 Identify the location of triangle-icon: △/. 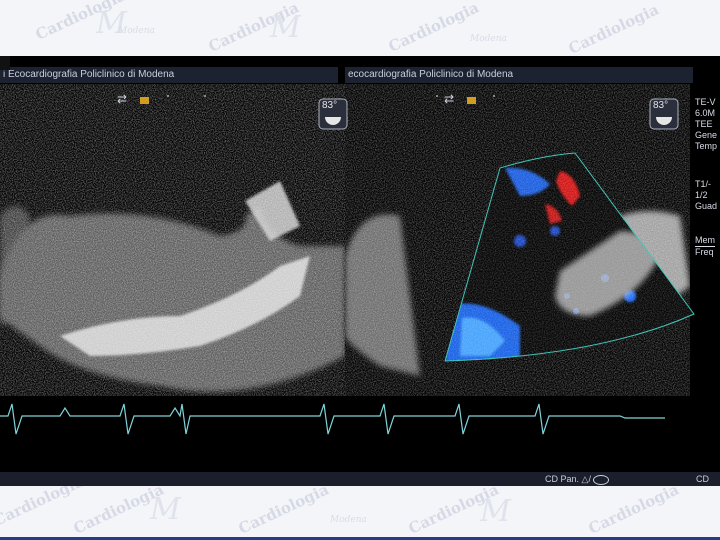
(586, 479).